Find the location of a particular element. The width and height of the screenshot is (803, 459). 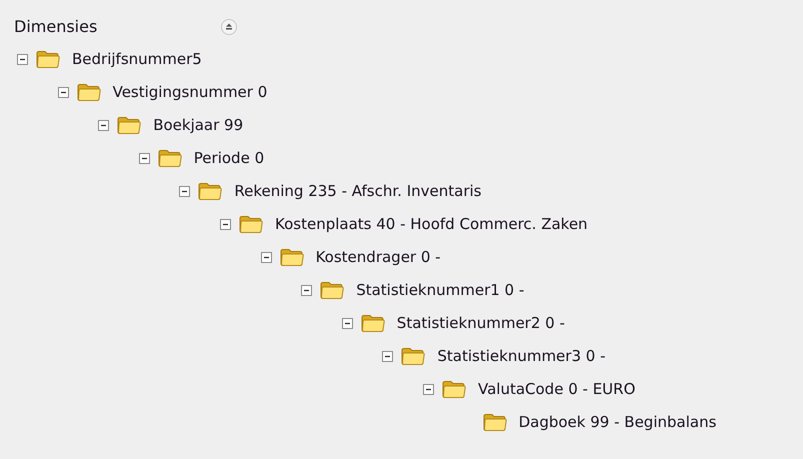

tree-item: ValutaCode 0 - EURO is located at coordinates (557, 389).